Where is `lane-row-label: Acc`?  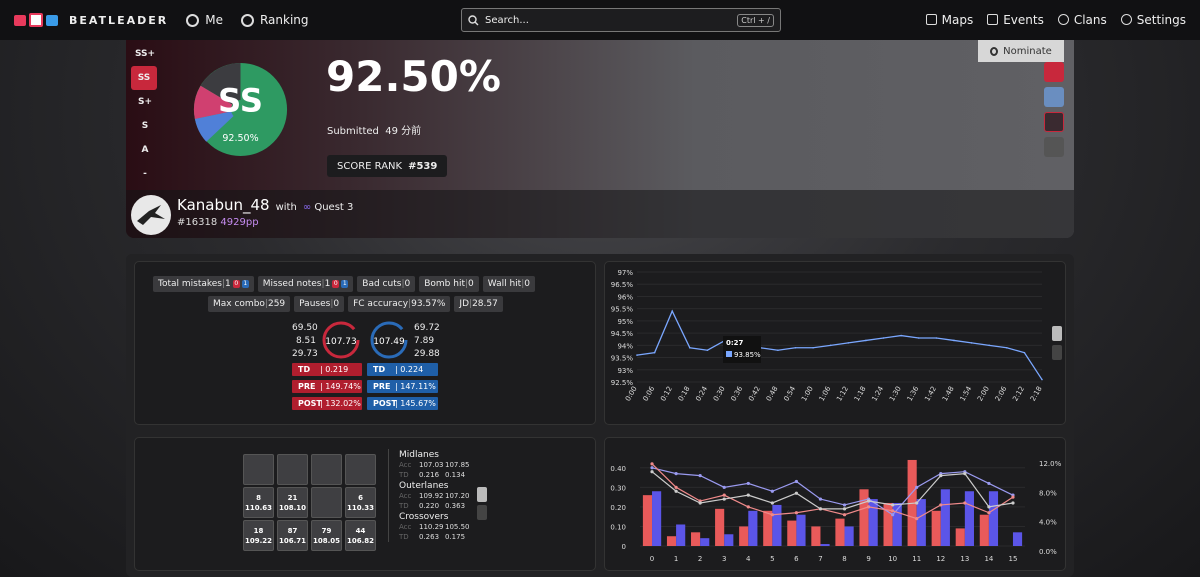 lane-row-label: Acc is located at coordinates (405, 496).